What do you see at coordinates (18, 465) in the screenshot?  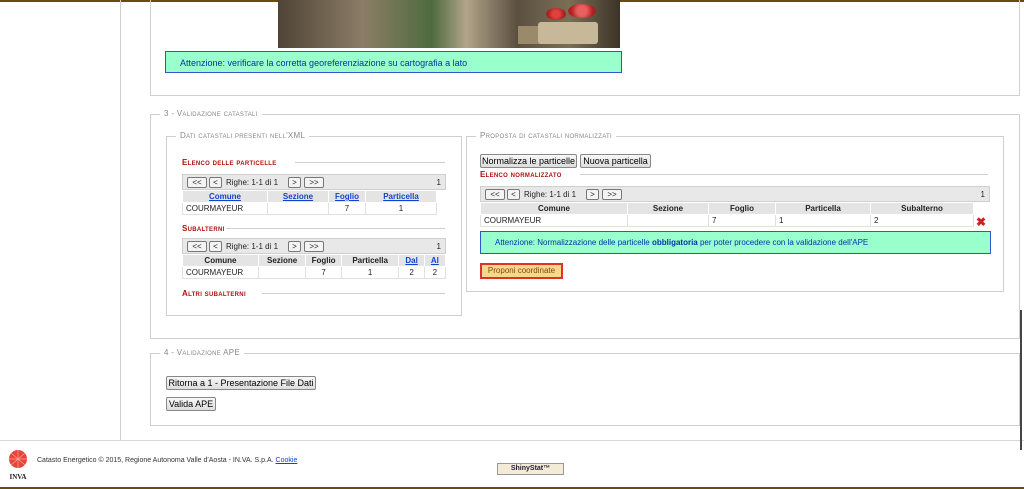 I see `inva-logo: INVA` at bounding box center [18, 465].